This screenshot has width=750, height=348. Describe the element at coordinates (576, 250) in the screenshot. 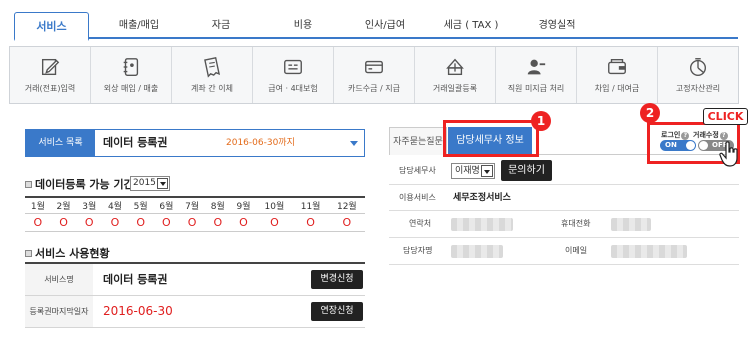

I see `email-label: 이메일` at that location.